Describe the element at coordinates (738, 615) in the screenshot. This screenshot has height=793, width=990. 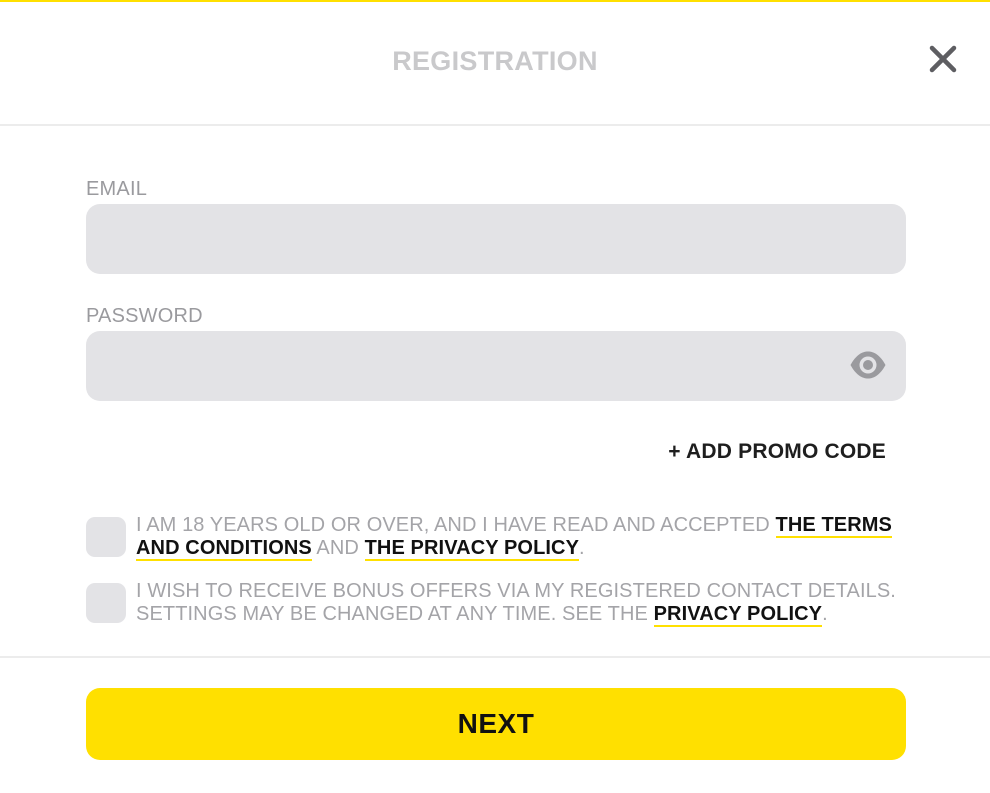
I see `bonus-privacy-policy-link: PRIVACY POLICY` at that location.